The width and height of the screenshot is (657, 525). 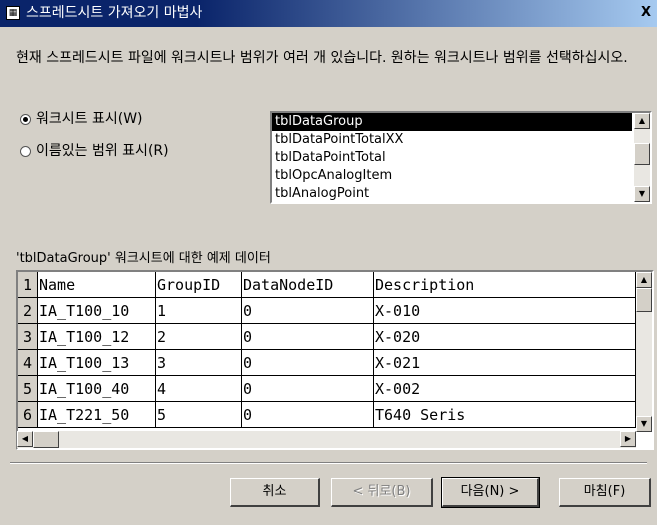 What do you see at coordinates (13, 13) in the screenshot?
I see `spreadsheet-icon: ▦` at bounding box center [13, 13].